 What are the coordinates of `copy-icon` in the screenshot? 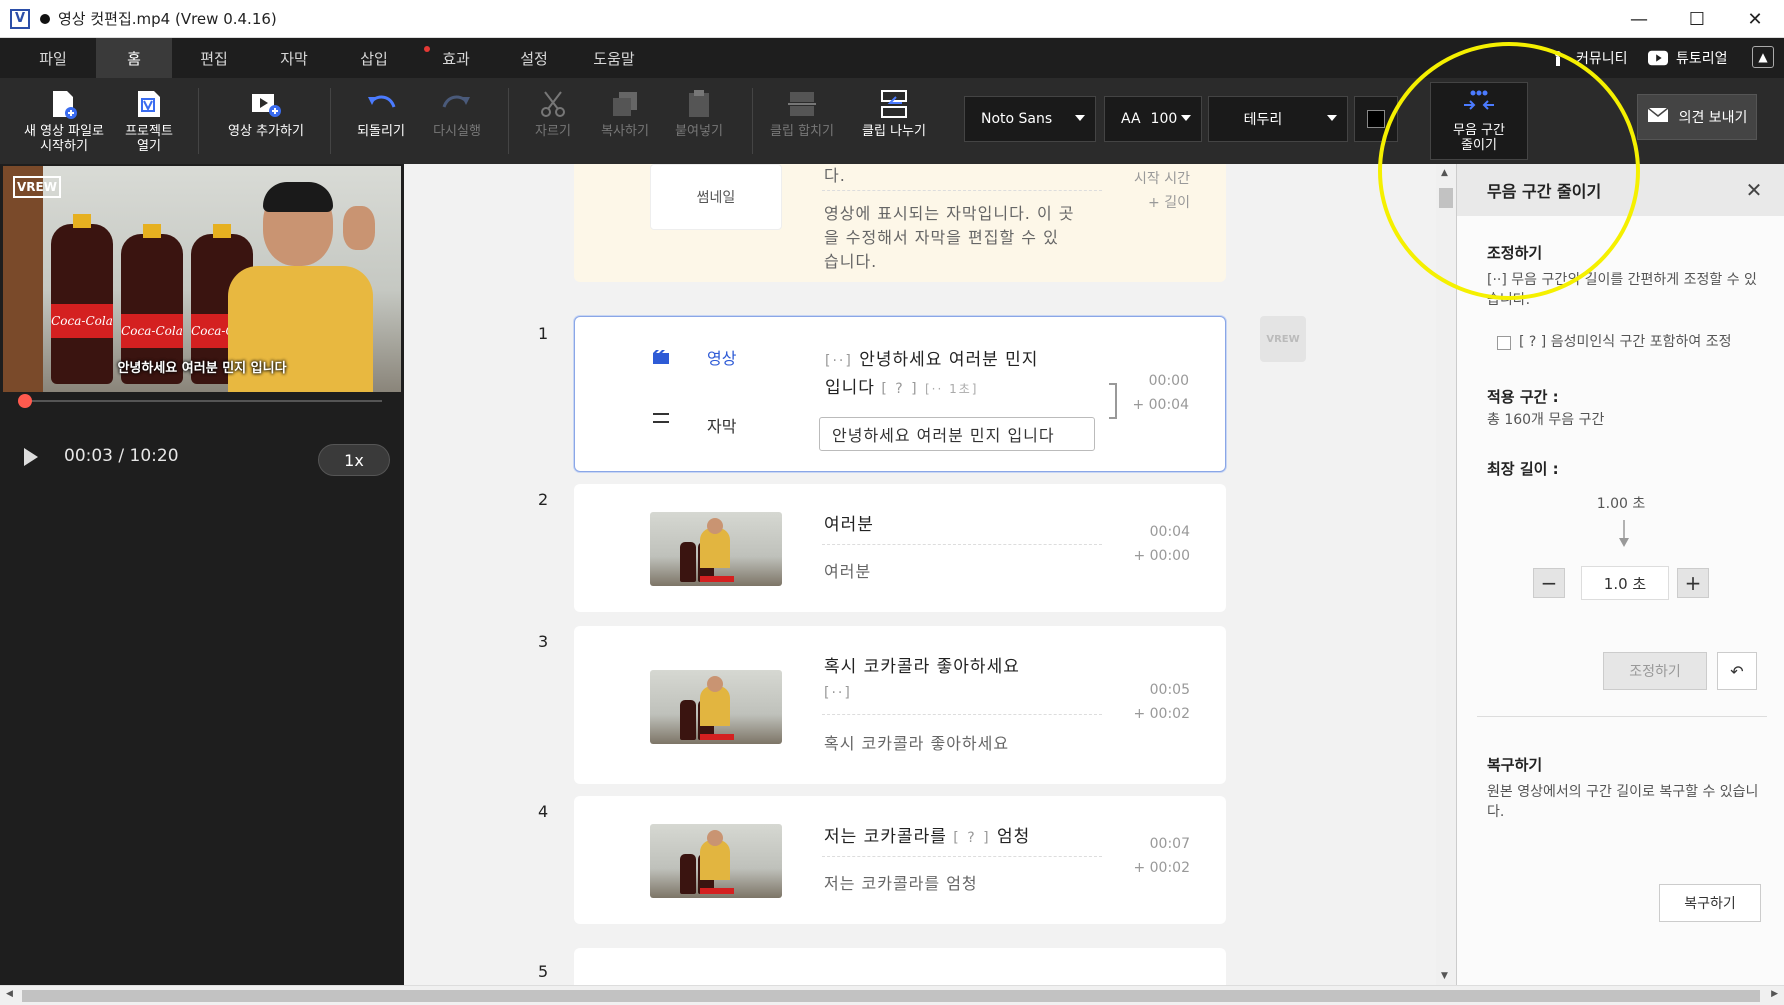 It's located at (625, 104).